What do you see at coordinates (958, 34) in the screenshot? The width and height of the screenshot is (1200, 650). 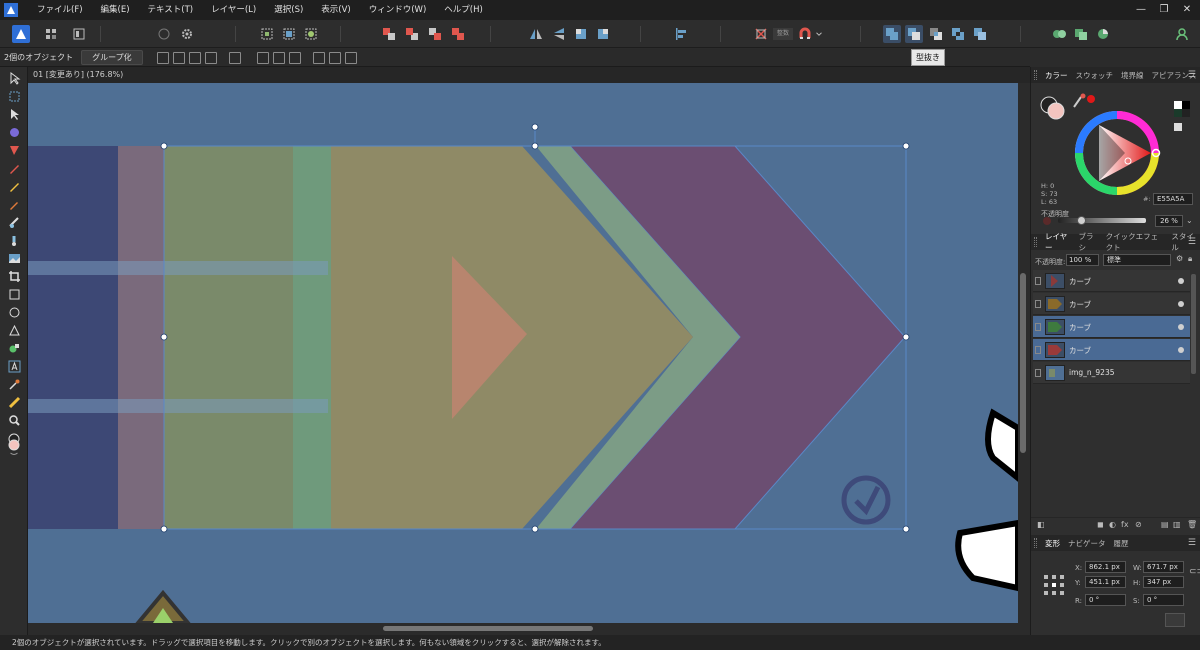 I see `xor-boolean-icon` at bounding box center [958, 34].